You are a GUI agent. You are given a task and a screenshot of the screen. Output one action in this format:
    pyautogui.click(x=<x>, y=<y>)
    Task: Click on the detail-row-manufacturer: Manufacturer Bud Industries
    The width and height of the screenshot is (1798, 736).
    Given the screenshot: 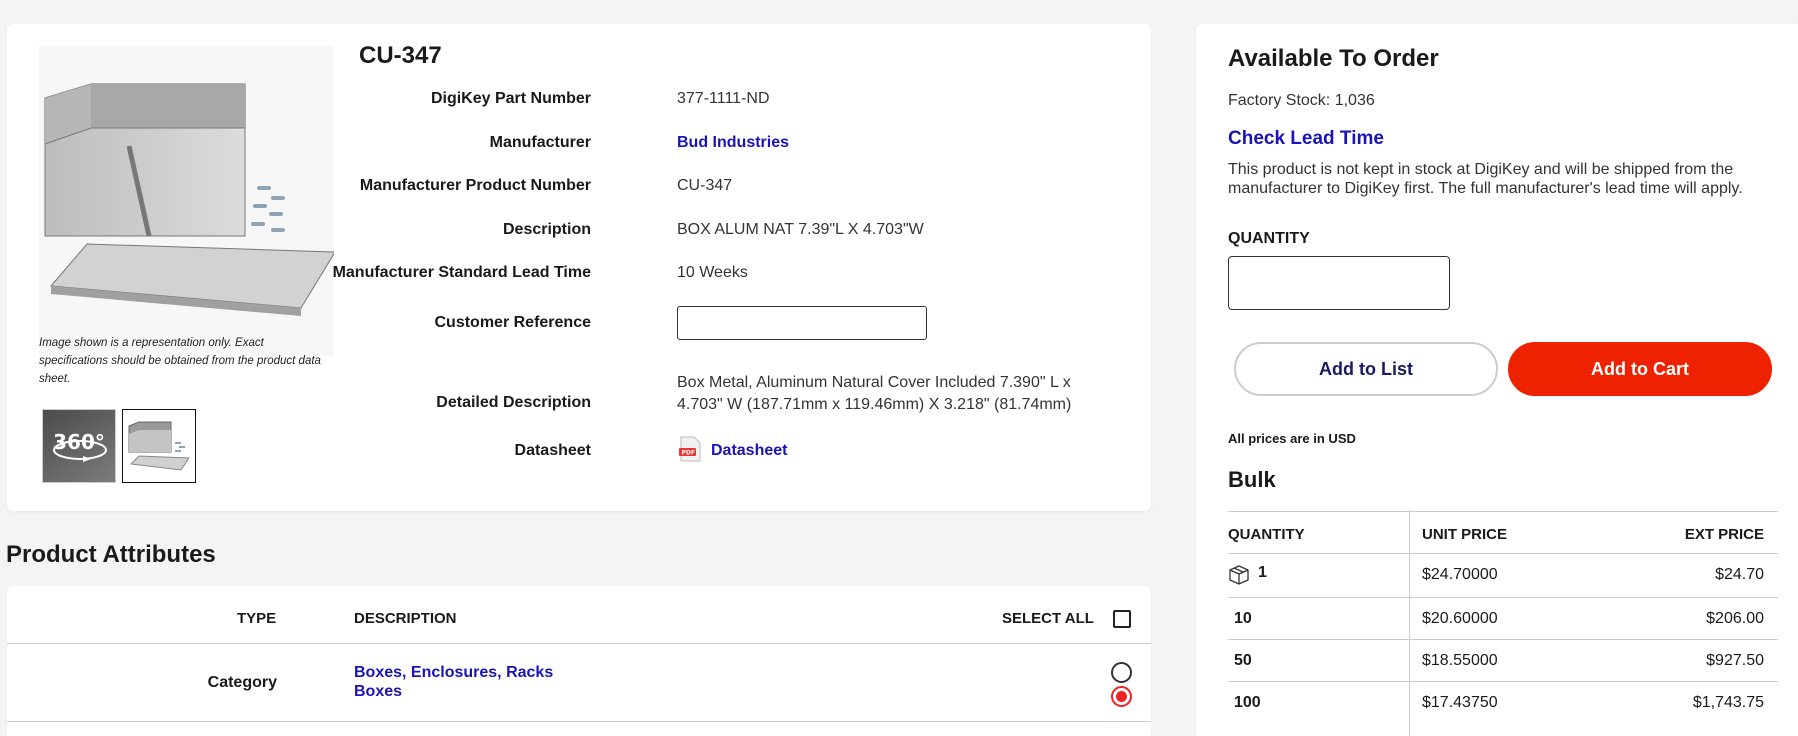 What is the action you would take?
    pyautogui.click(x=717, y=144)
    